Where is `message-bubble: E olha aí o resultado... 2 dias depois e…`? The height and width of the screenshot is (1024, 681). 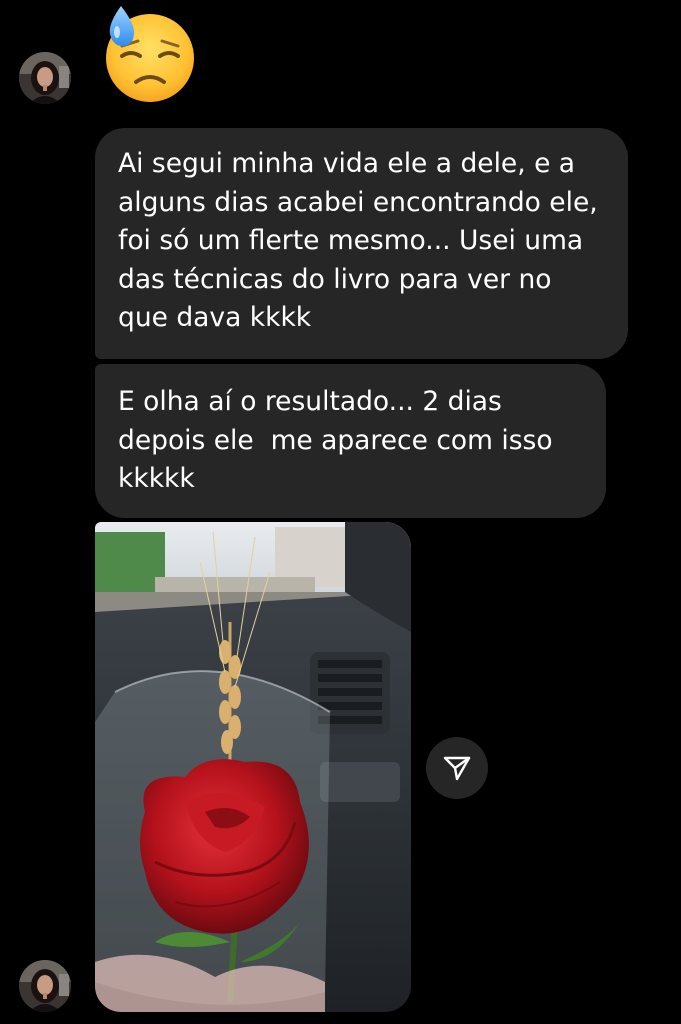 message-bubble: E olha aí o resultado... 2 dias depois e… is located at coordinates (350, 441).